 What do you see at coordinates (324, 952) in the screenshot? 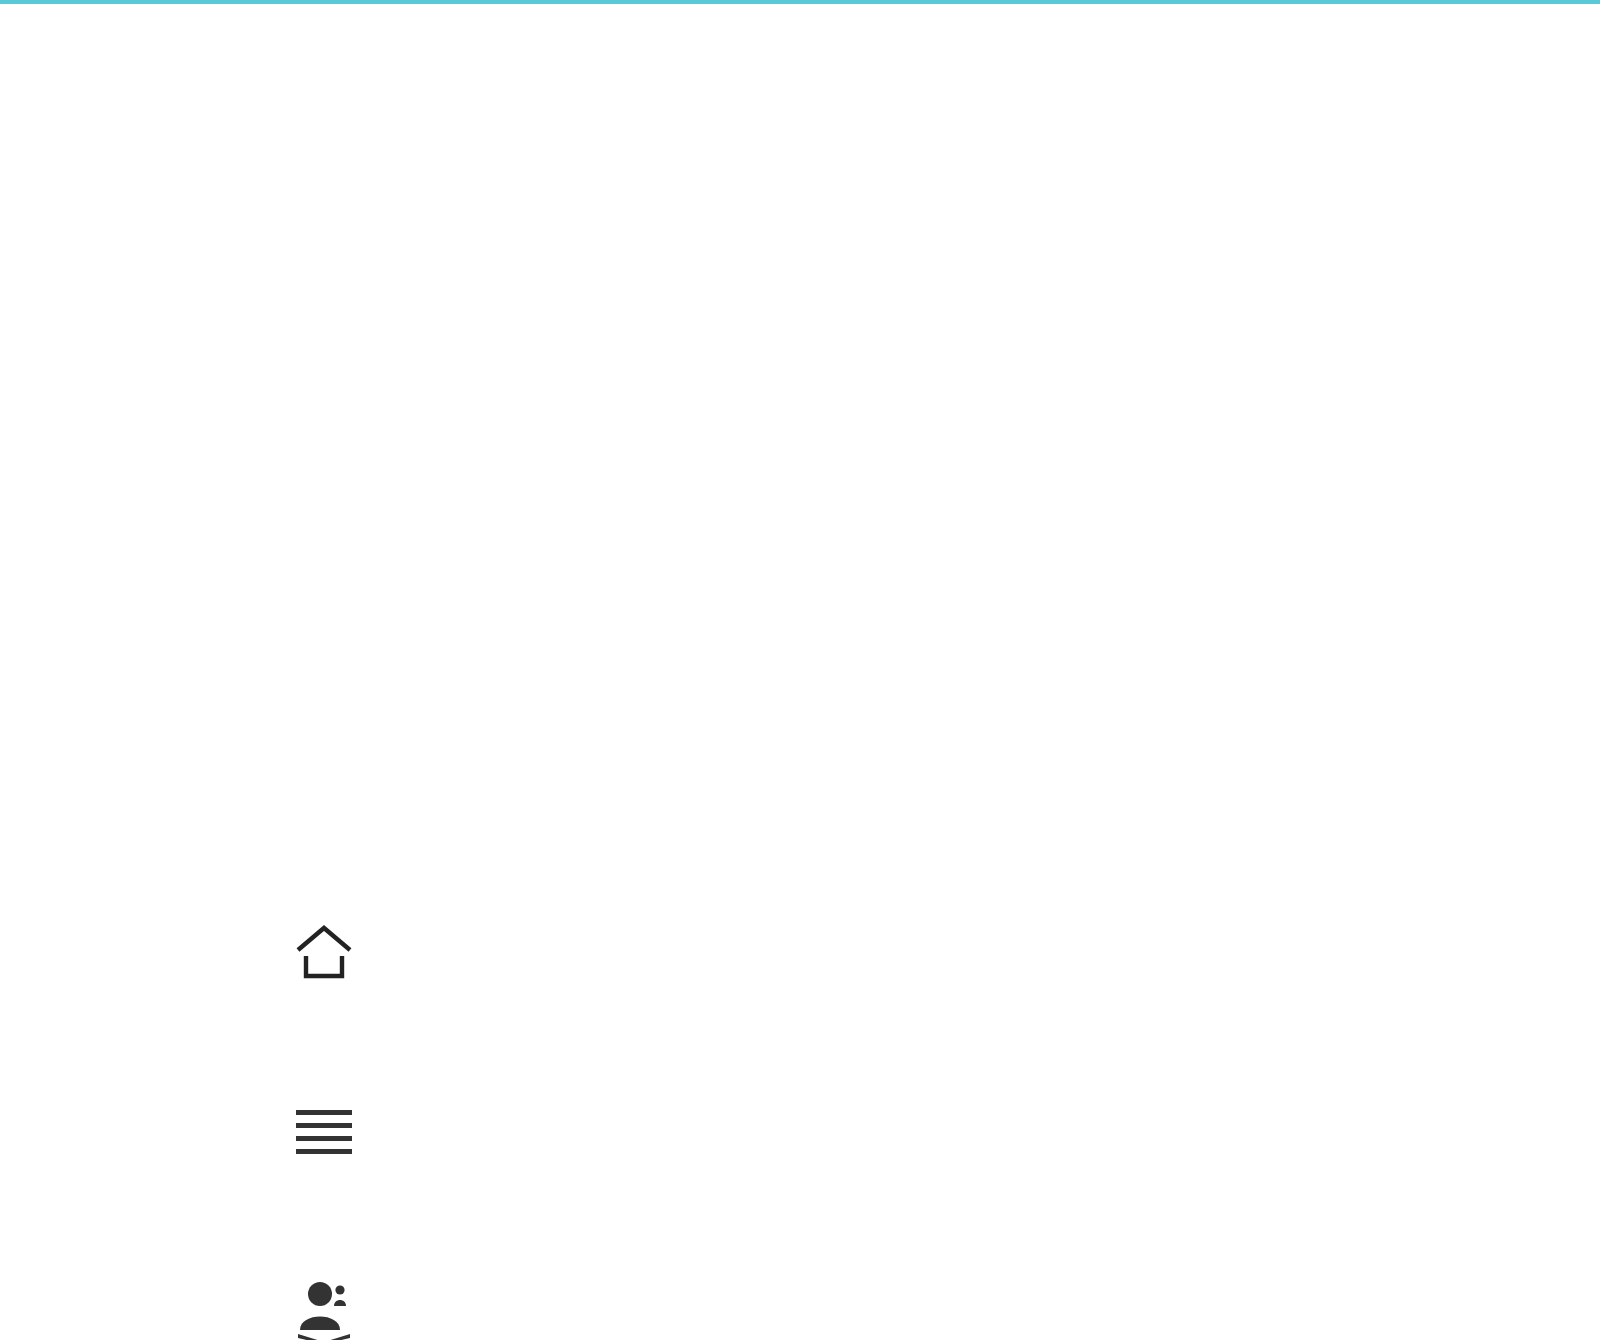
I see `home-icon` at bounding box center [324, 952].